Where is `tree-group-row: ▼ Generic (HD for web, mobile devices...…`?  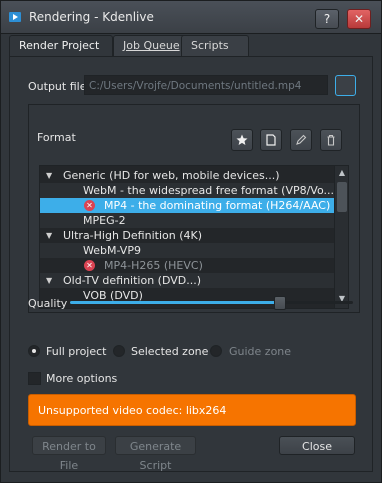
tree-group-row: ▼ Generic (HD for web, mobile devices...… is located at coordinates (187, 175).